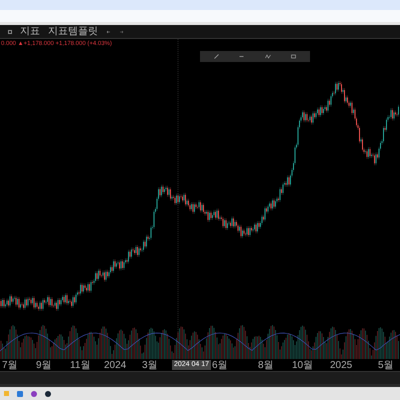  What do you see at coordinates (30, 32) in the screenshot?
I see `toolbar-button: 지표` at bounding box center [30, 32].